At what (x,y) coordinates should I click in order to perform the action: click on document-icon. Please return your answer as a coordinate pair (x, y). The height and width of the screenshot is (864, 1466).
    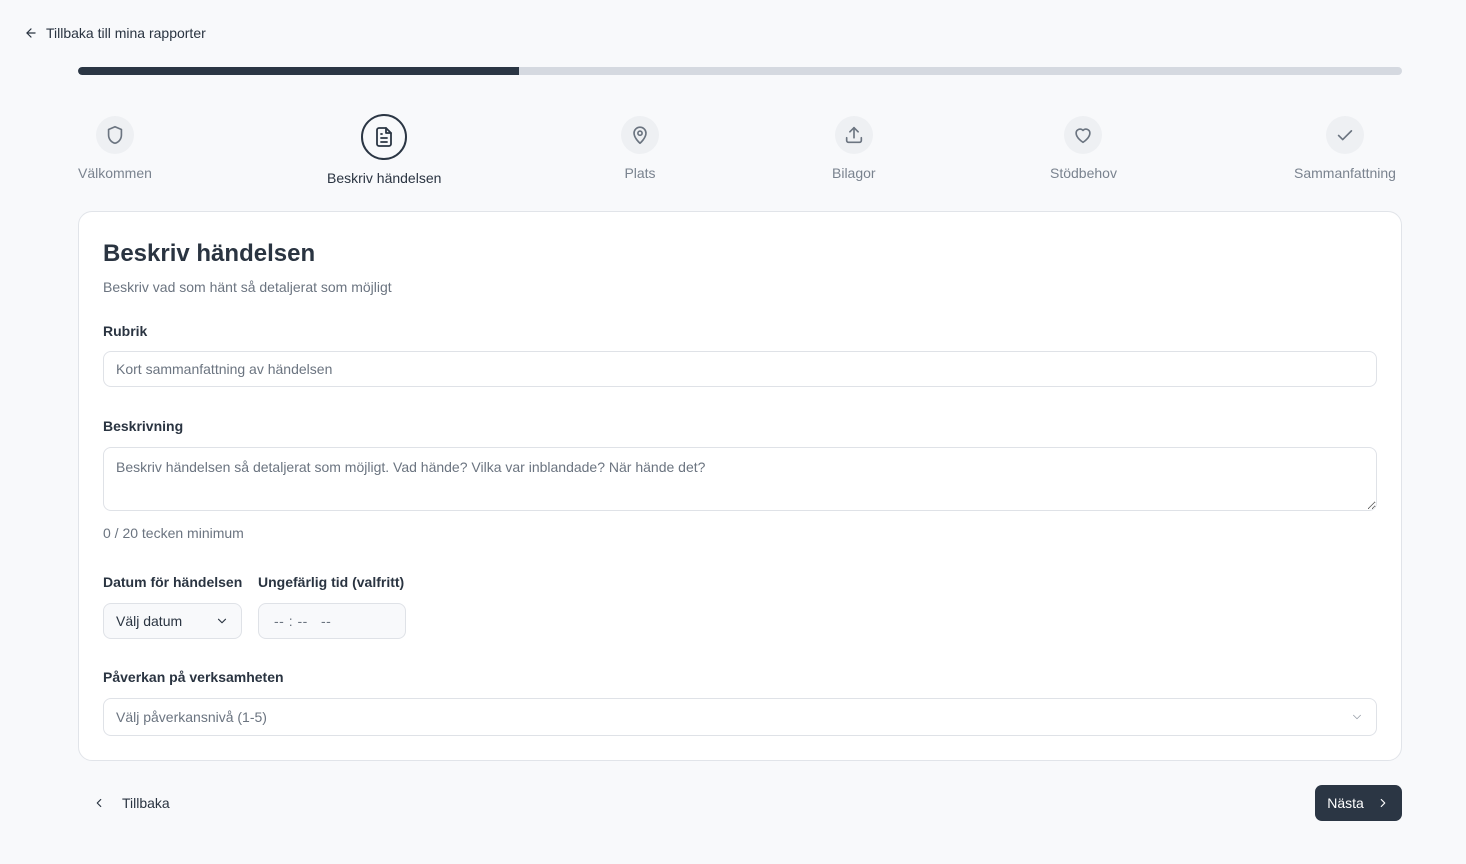
    Looking at the image, I should click on (384, 137).